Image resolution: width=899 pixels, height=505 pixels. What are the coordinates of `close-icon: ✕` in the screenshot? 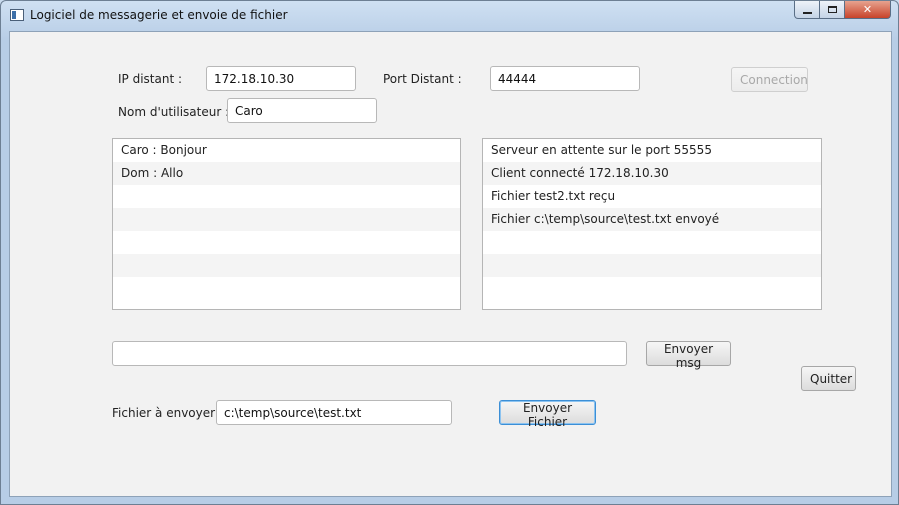 It's located at (867, 9).